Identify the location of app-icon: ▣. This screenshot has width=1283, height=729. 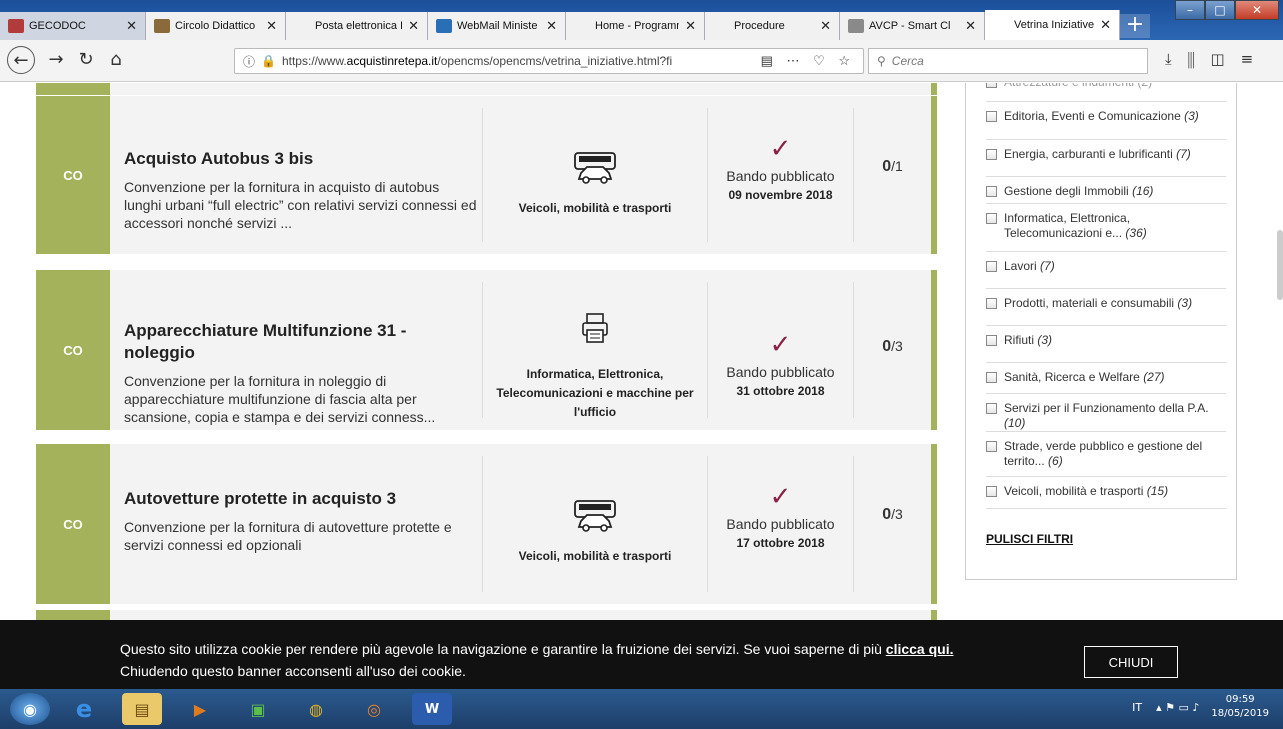
(258, 709).